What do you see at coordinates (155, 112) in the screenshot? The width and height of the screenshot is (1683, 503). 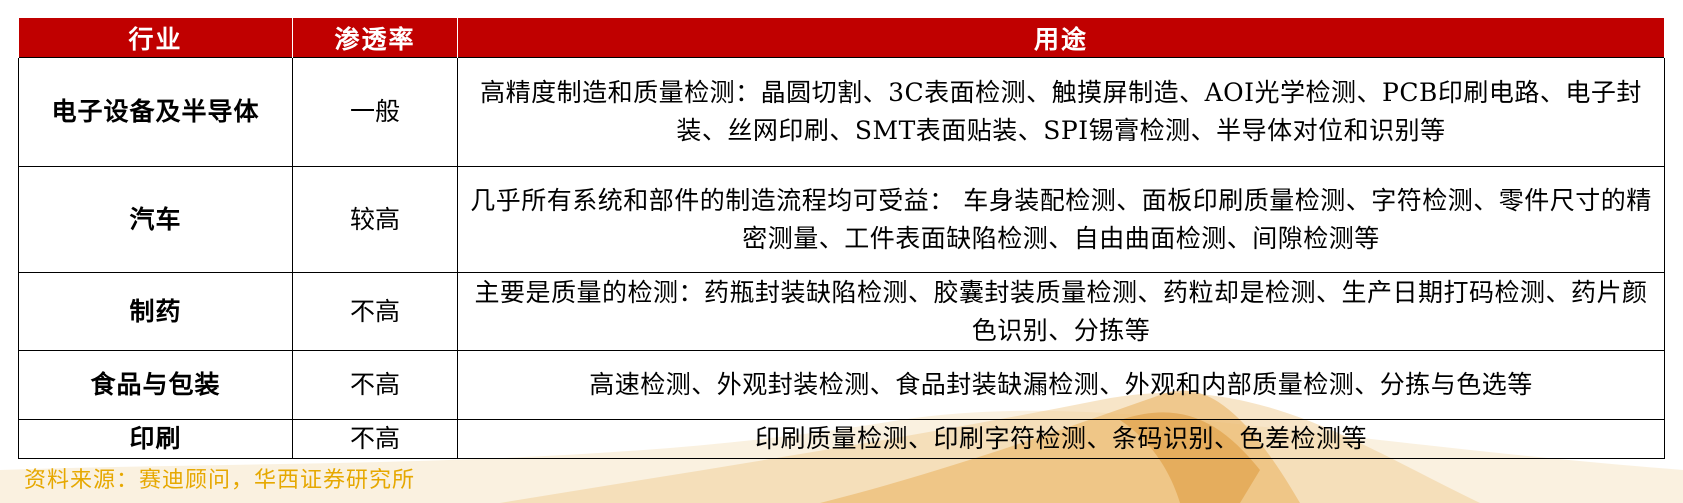 I see `industry-cell: 电子设备及半导体` at bounding box center [155, 112].